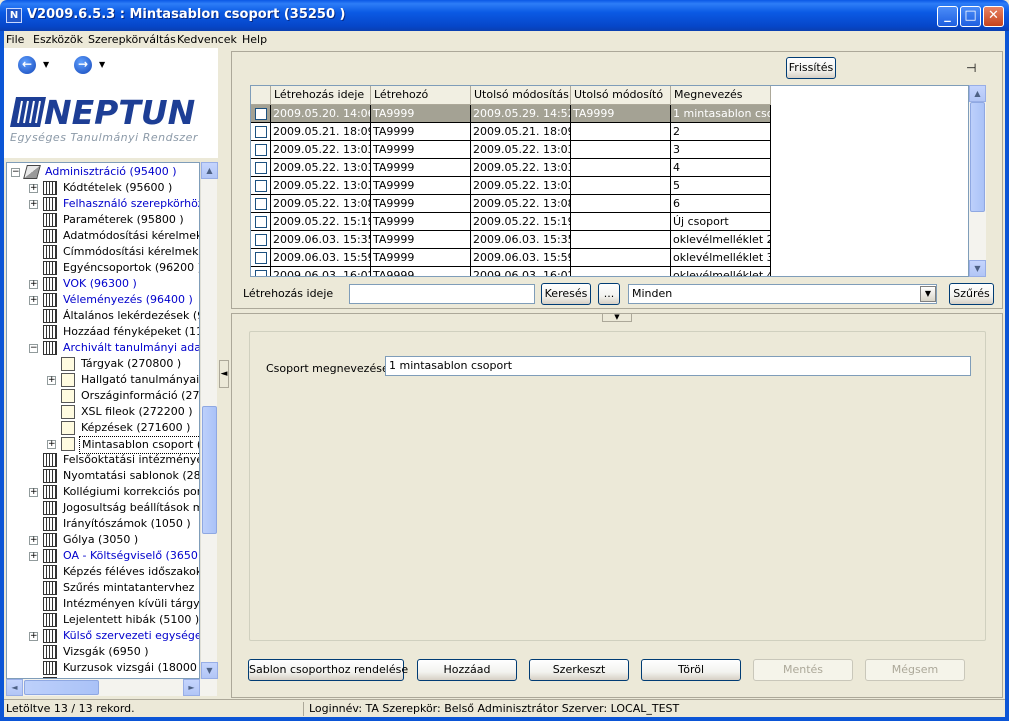 The image size is (1009, 721). I want to click on scroll-up-button: ▲, so click(209, 170).